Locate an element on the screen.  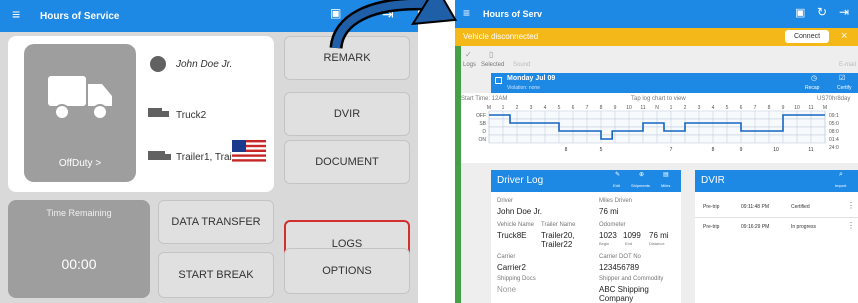
disconnect-banner: Vehicle disconnected Connect × is located at coordinates (656, 37).